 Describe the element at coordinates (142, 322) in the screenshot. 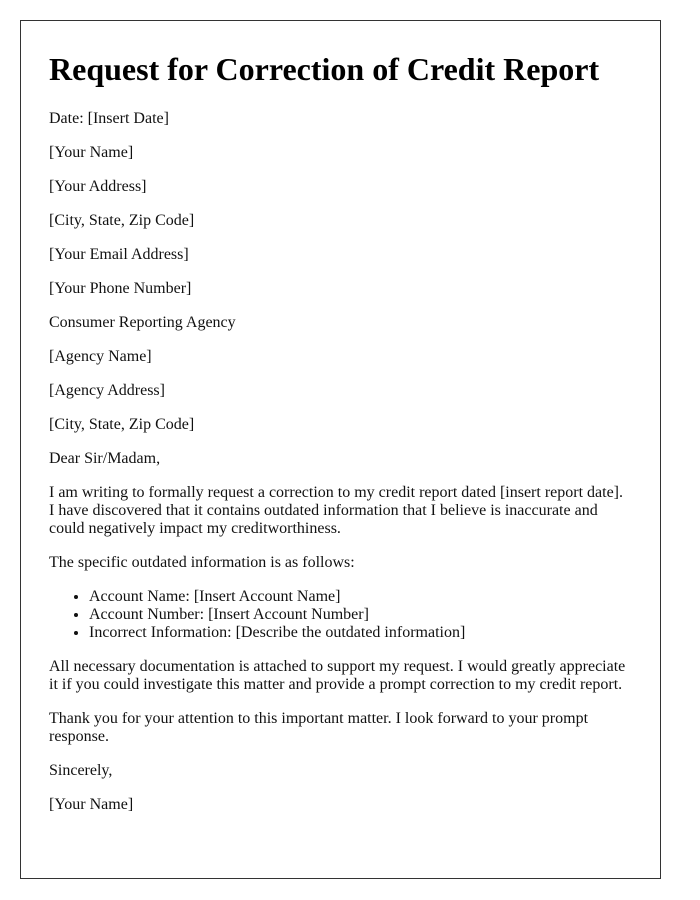

I see `recipient-label: Consumer Reporting Agency` at that location.